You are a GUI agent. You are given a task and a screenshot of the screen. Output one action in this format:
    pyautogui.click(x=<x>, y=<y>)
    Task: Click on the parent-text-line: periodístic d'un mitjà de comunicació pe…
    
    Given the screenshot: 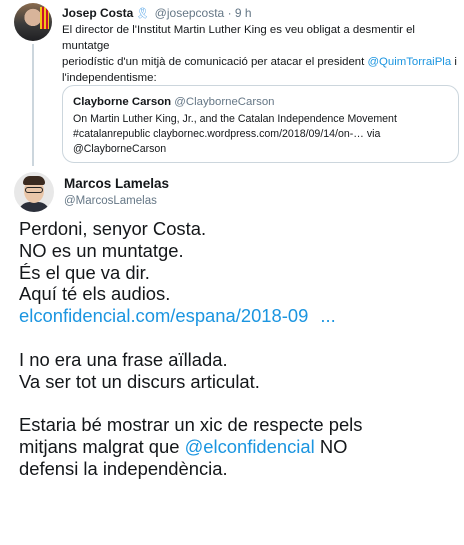 What is the action you would take?
    pyautogui.click(x=259, y=62)
    